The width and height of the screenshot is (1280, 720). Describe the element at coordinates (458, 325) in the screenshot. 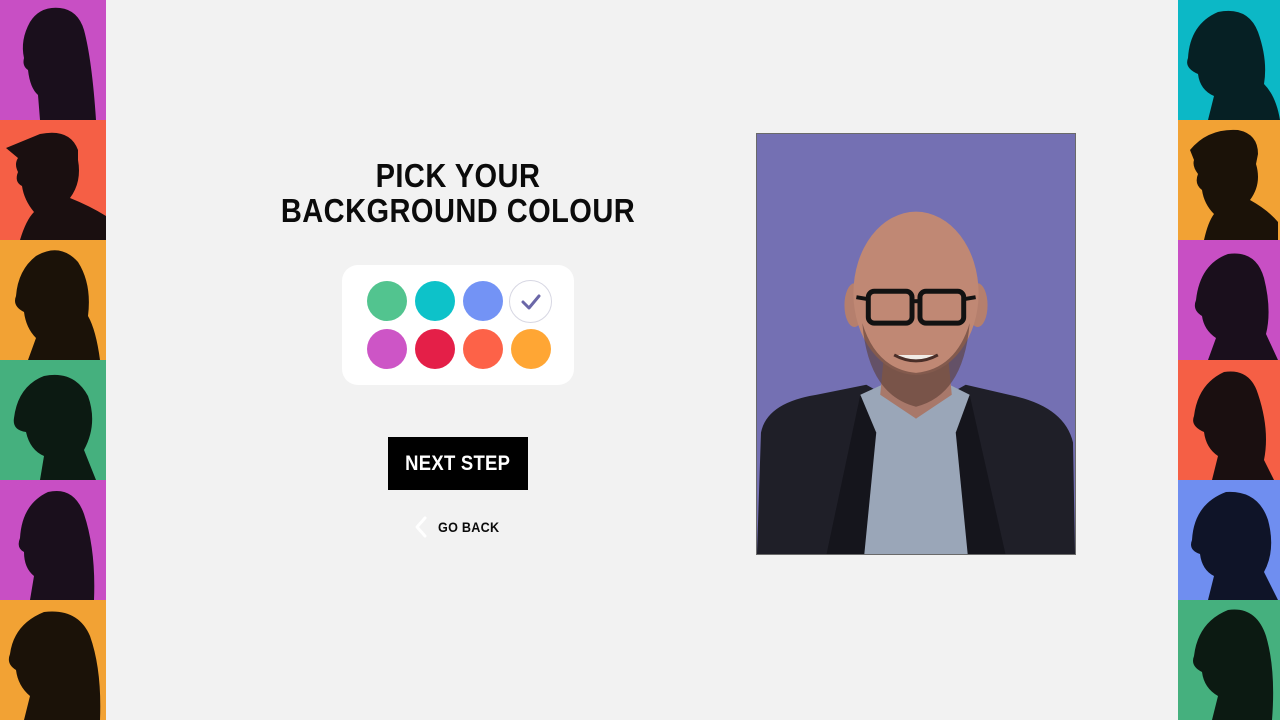

I see `colour-picker-card` at that location.